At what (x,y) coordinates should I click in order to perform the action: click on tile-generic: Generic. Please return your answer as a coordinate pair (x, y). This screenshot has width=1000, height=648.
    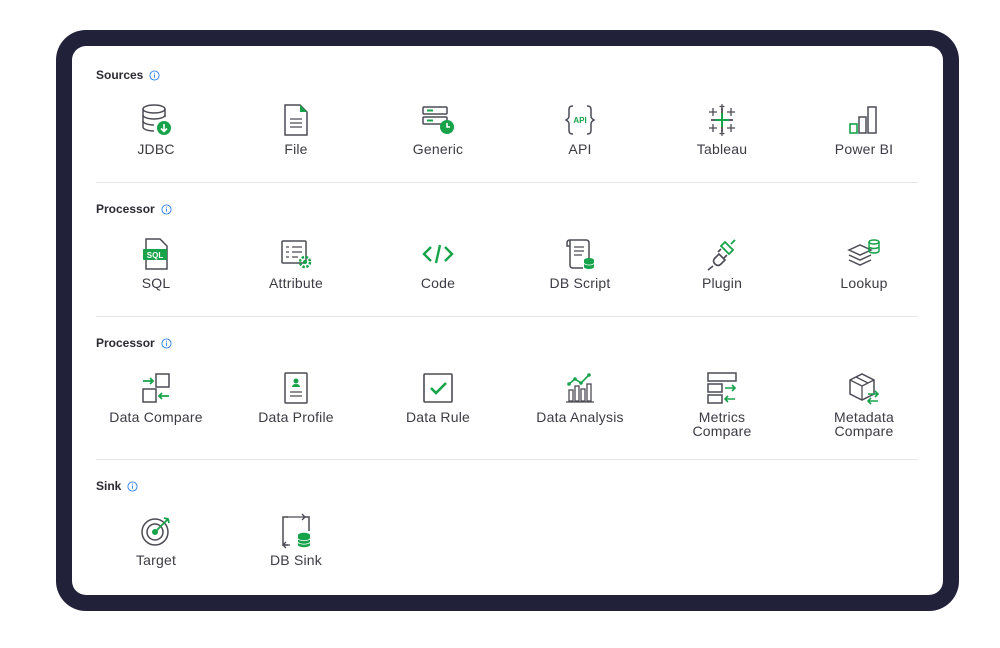
    Looking at the image, I should click on (438, 129).